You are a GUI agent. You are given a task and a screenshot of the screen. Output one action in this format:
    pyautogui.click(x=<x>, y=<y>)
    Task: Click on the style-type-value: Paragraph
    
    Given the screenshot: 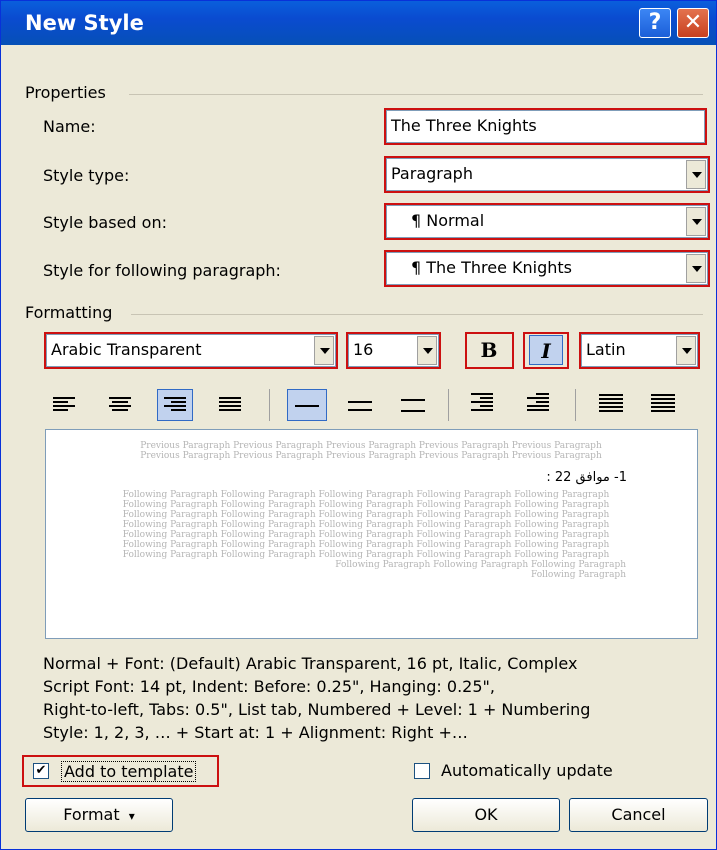 What is the action you would take?
    pyautogui.click(x=432, y=173)
    